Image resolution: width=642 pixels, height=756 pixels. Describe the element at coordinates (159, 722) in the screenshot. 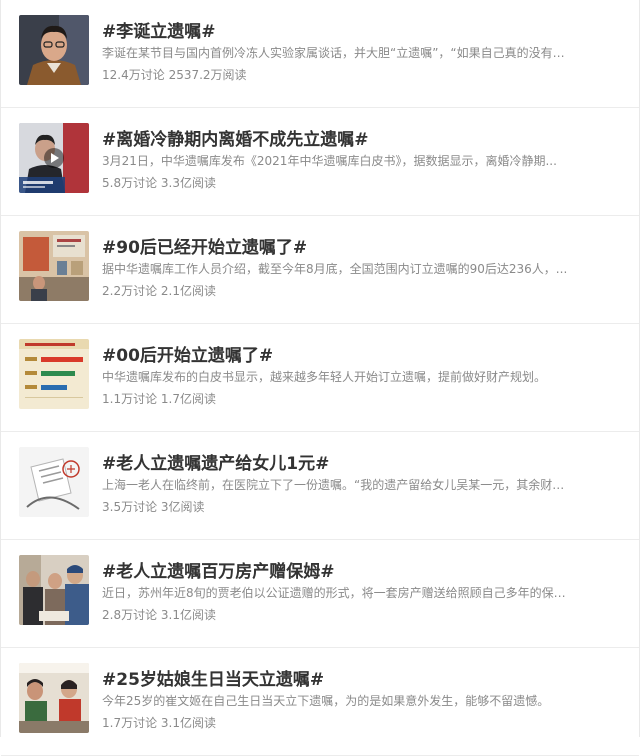

I see `topic-stats: 1.7万讨论 3.1亿阅读` at that location.